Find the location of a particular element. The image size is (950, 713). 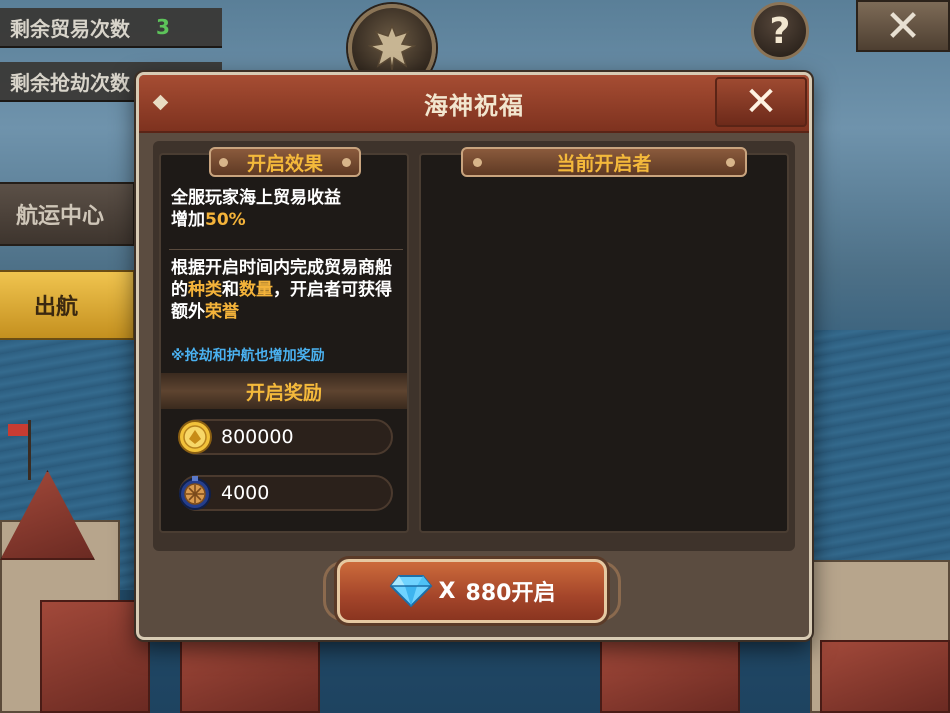

effect-header: 开启效果 is located at coordinates (285, 162).